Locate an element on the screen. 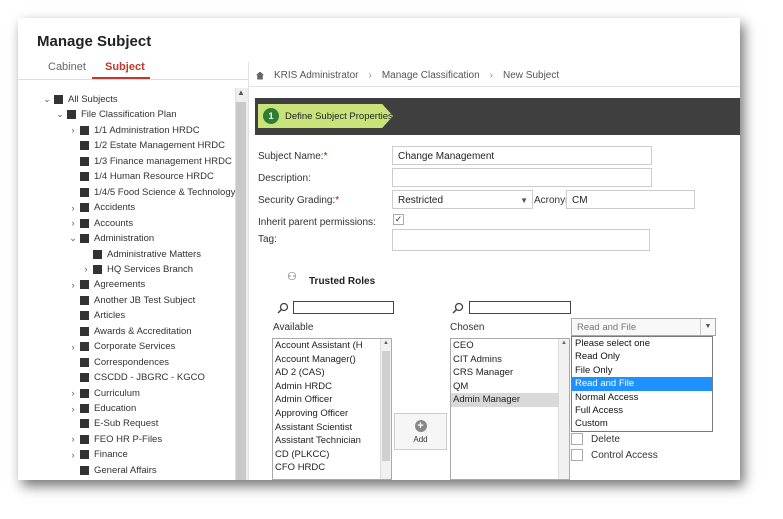  tree-item: 1/3 Finance management HRDC is located at coordinates (150, 161).